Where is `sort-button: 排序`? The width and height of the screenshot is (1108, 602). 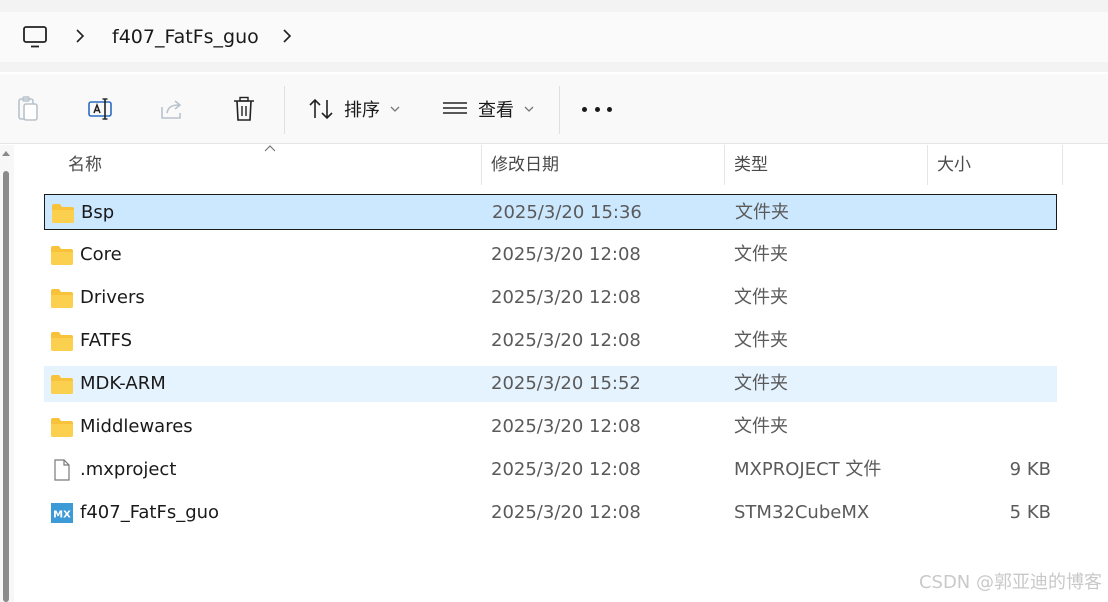
sort-button: 排序 is located at coordinates (354, 109).